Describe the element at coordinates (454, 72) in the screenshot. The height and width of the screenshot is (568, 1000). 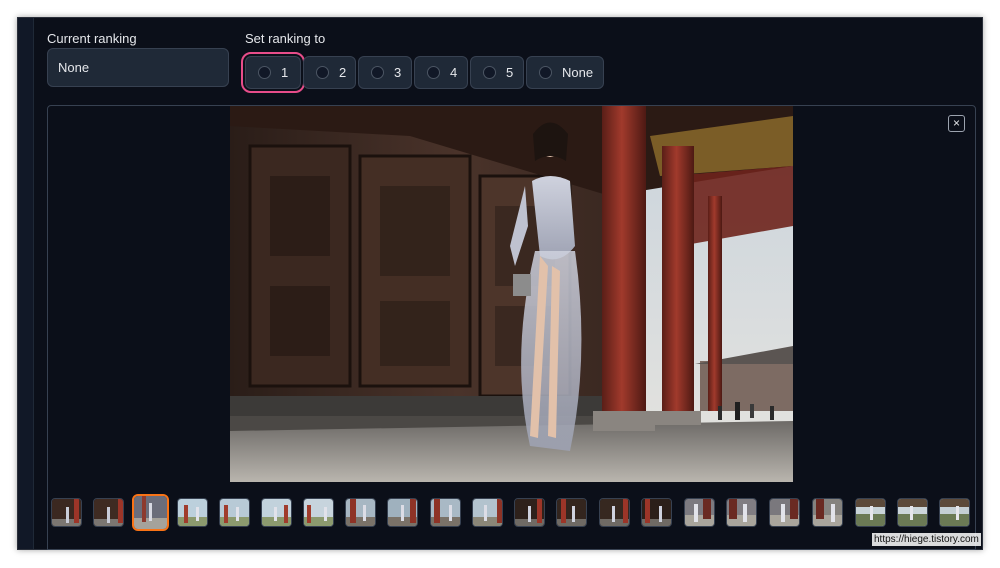
I see `rank-option-label: 4` at that location.